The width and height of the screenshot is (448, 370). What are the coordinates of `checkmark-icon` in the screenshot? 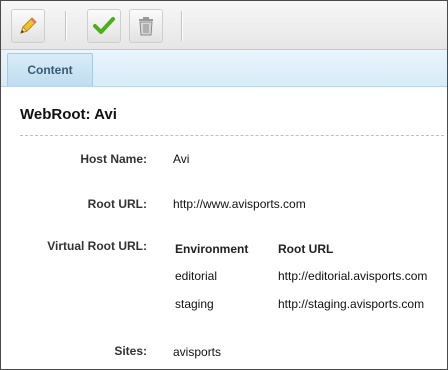 It's located at (104, 25).